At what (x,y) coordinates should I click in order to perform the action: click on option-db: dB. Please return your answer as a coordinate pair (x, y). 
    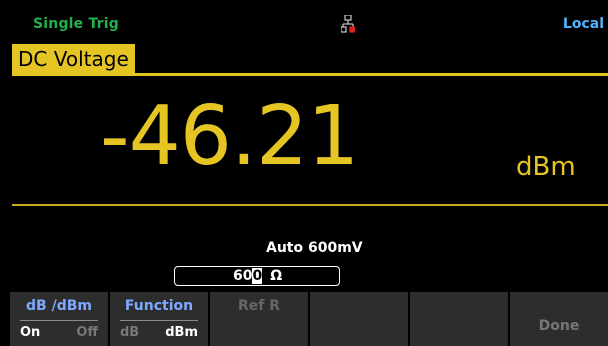
    Looking at the image, I should click on (130, 332).